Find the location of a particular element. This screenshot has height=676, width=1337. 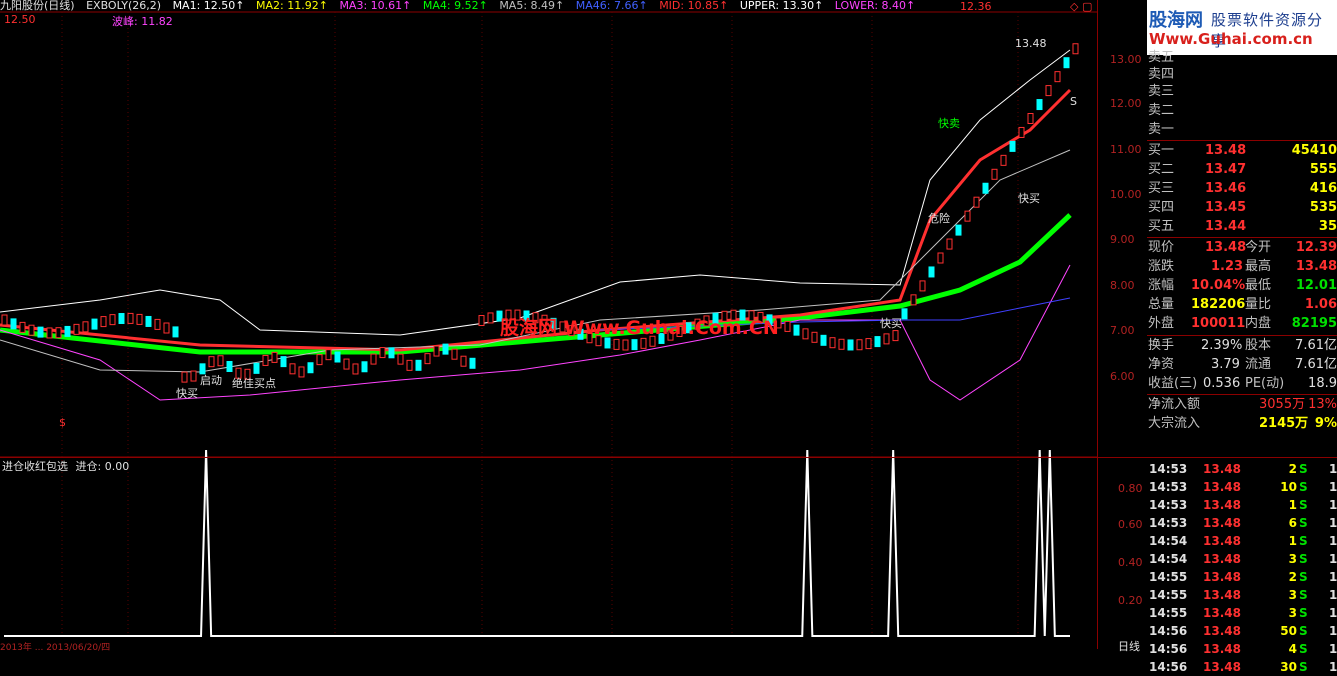

quote-row: 总量 182206 量比 1.06 is located at coordinates (1242, 305).